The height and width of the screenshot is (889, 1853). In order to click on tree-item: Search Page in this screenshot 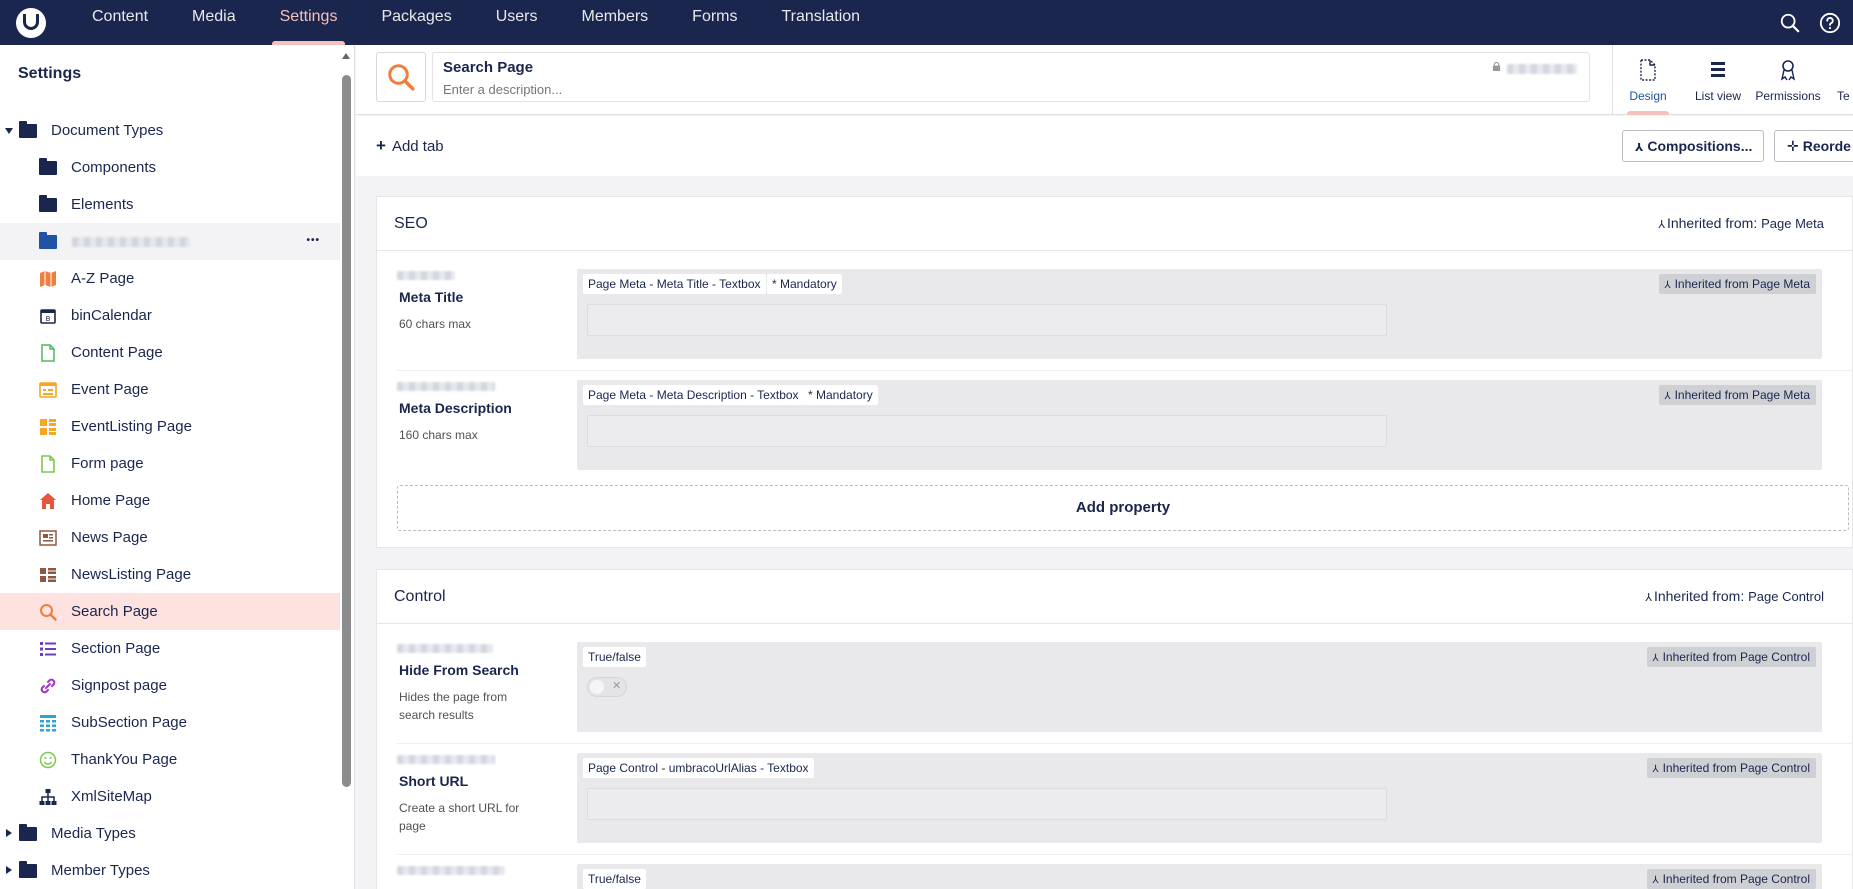, I will do `click(170, 611)`.